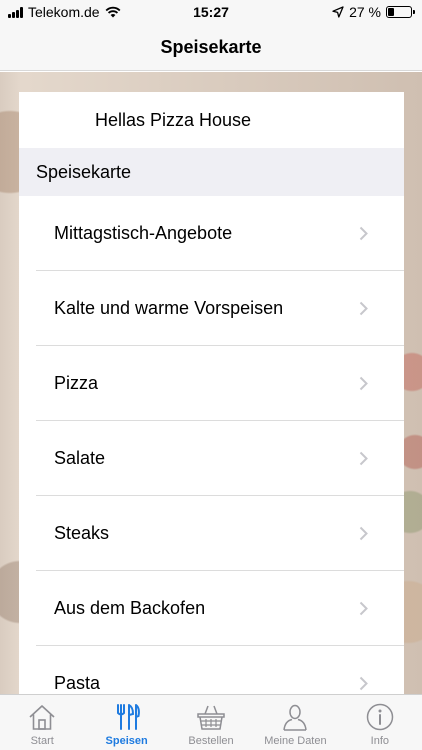 The image size is (422, 750). I want to click on menu-item-label: Pizza, so click(76, 383).